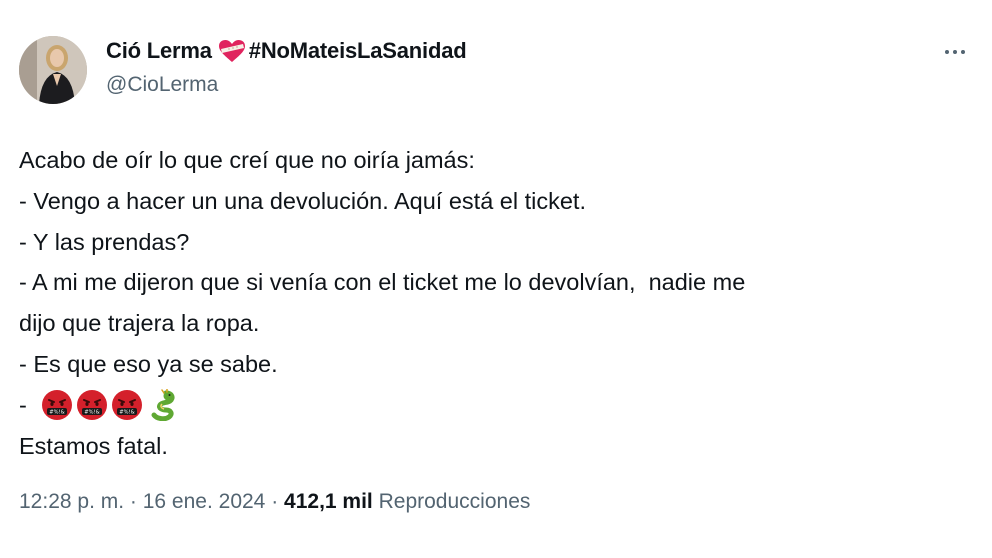  Describe the element at coordinates (53, 70) in the screenshot. I see `avatar` at that location.